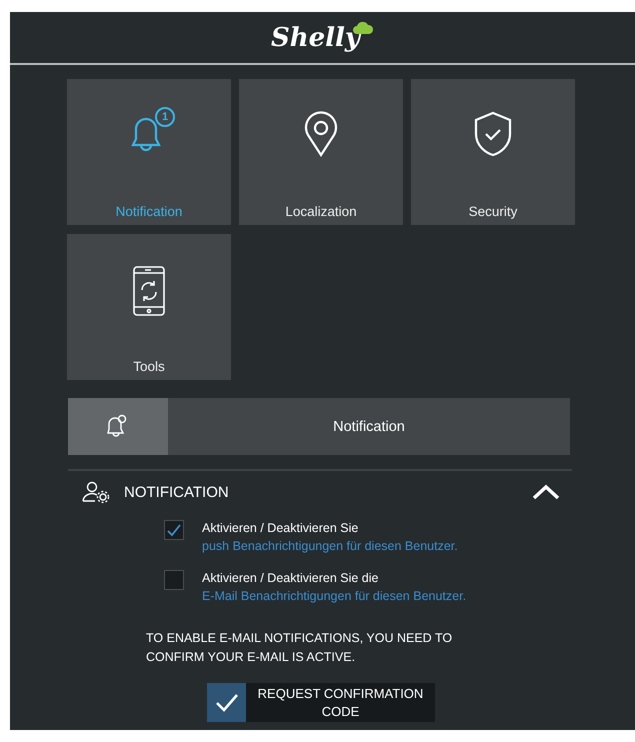 The width and height of the screenshot is (635, 742). What do you see at coordinates (335, 587) in the screenshot?
I see `option-label: Aktivieren / Deaktivieren Sie die E-Mail Benachrichtigungen für diesen Benutzer.` at bounding box center [335, 587].